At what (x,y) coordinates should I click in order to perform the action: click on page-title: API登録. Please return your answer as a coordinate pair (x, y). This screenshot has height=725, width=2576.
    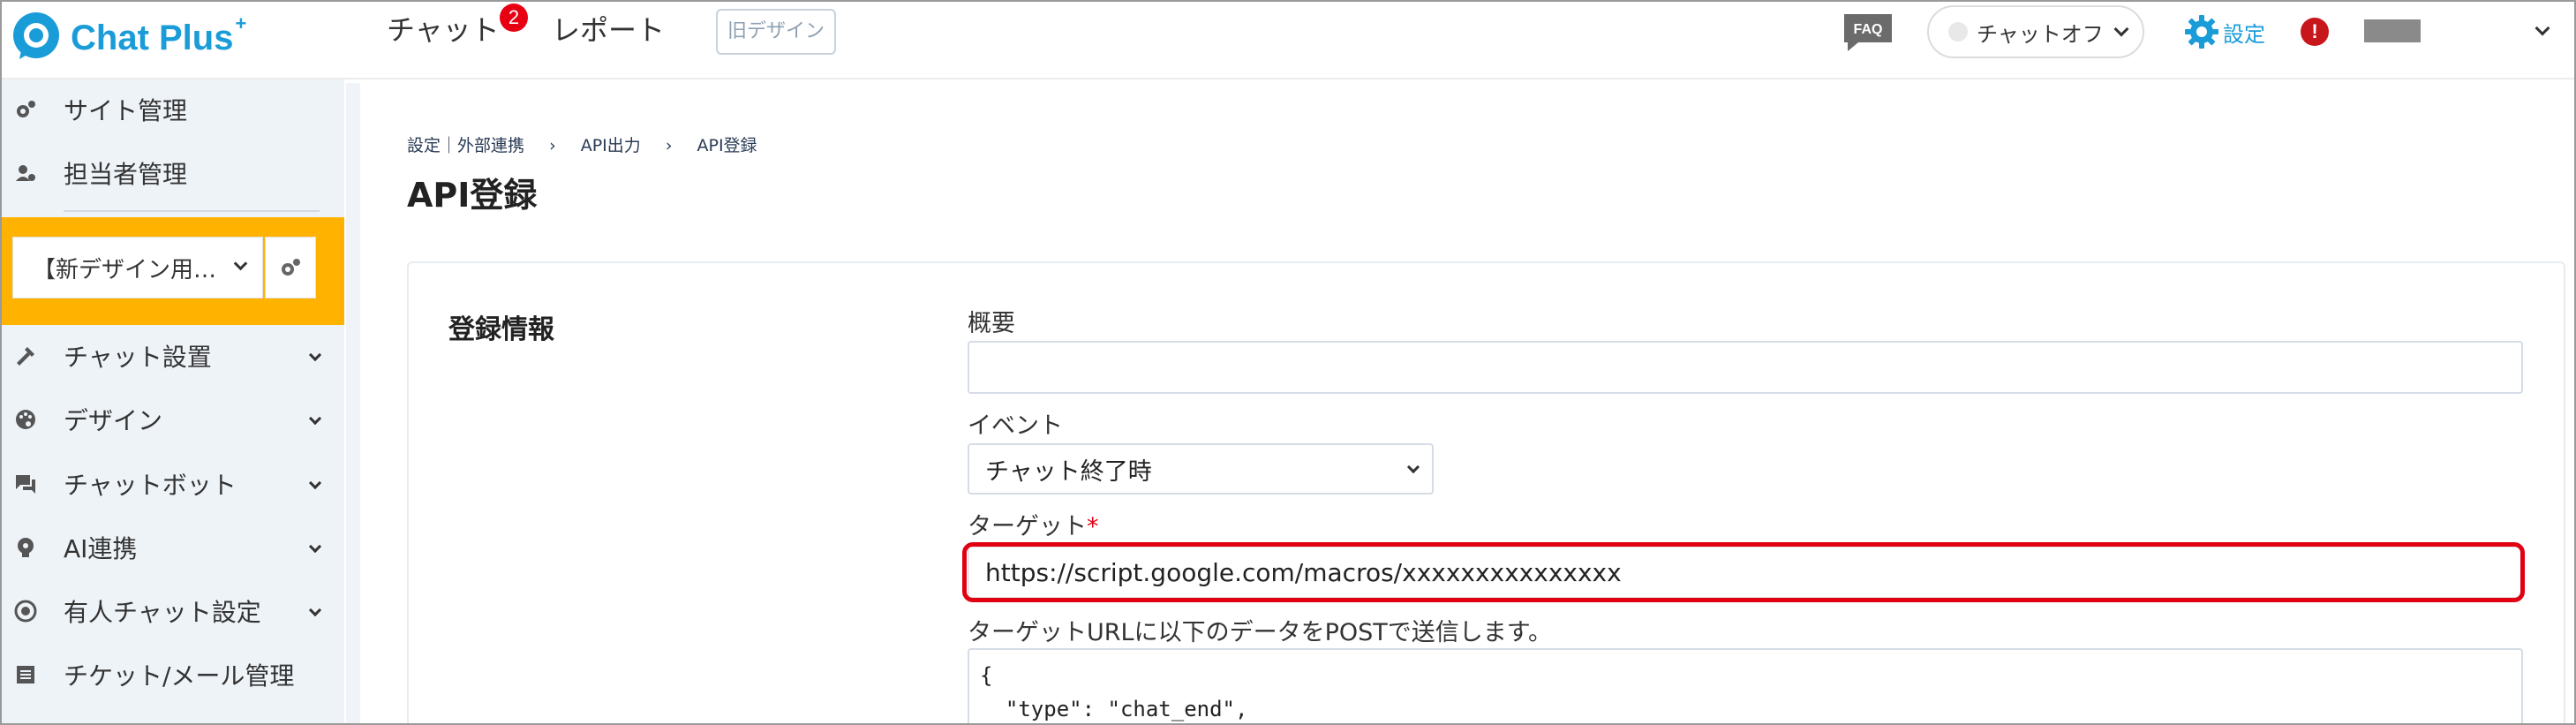
    Looking at the image, I should click on (473, 196).